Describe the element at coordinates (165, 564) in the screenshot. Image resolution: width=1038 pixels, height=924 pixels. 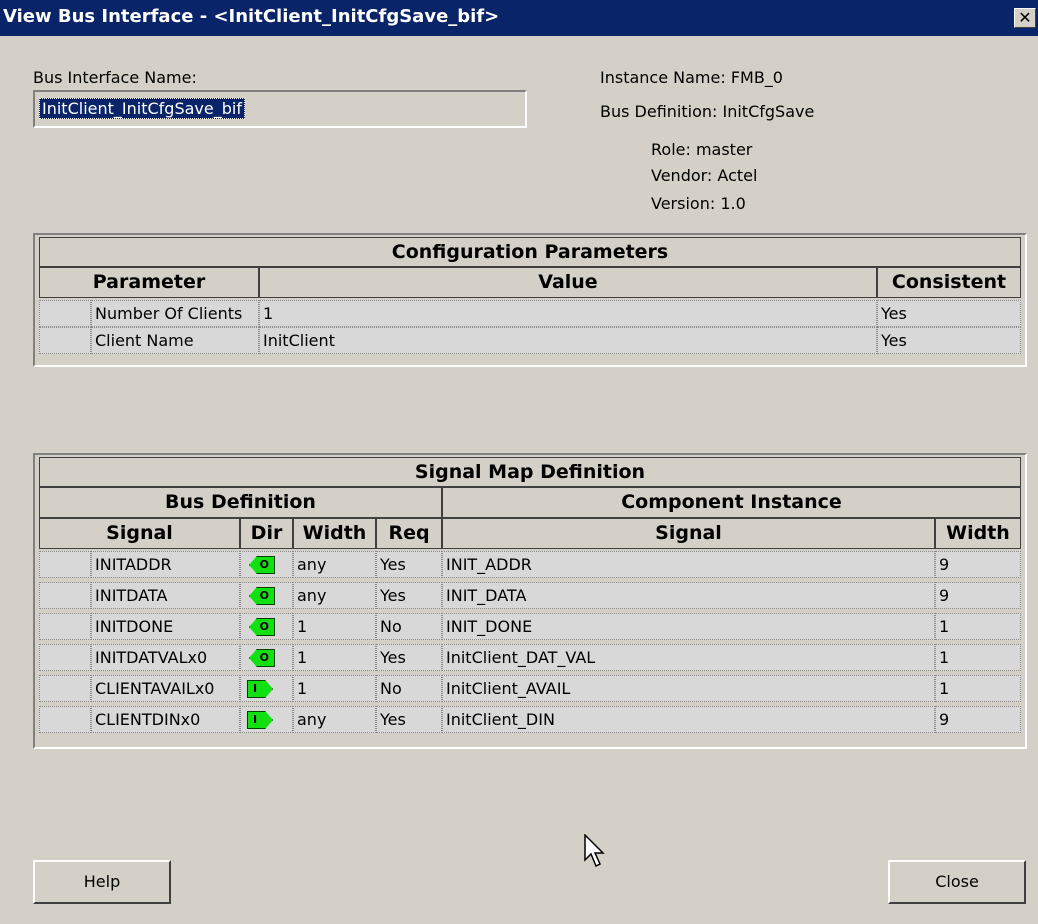
I see `bus-signal-cell: INITADDR` at that location.